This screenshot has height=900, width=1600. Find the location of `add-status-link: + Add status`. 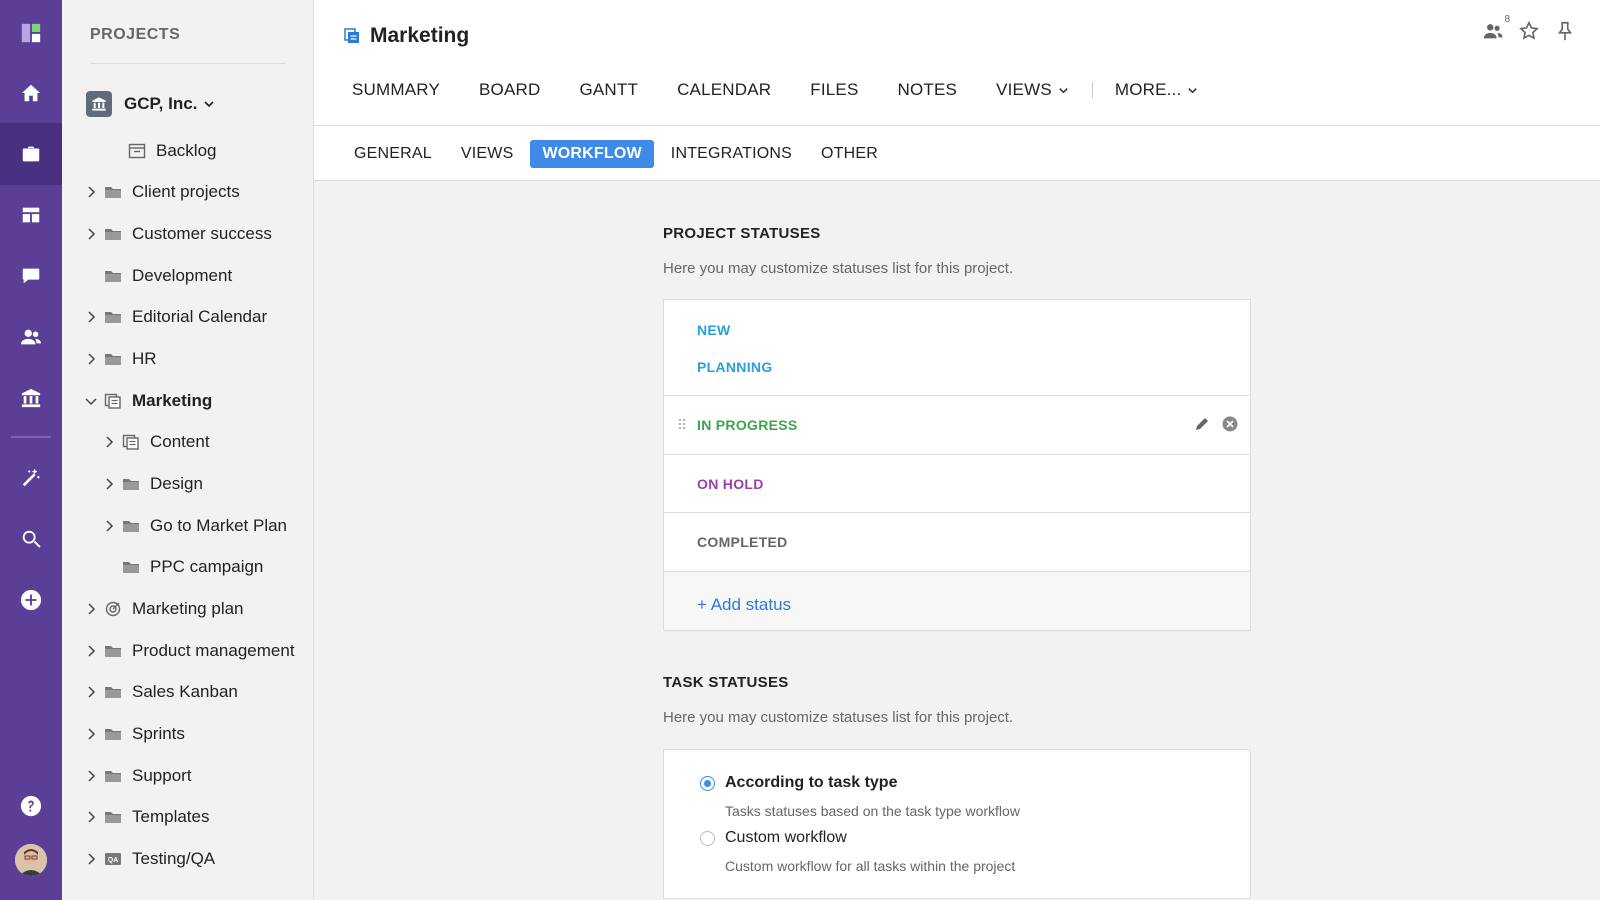

add-status-link: + Add status is located at coordinates (744, 605).